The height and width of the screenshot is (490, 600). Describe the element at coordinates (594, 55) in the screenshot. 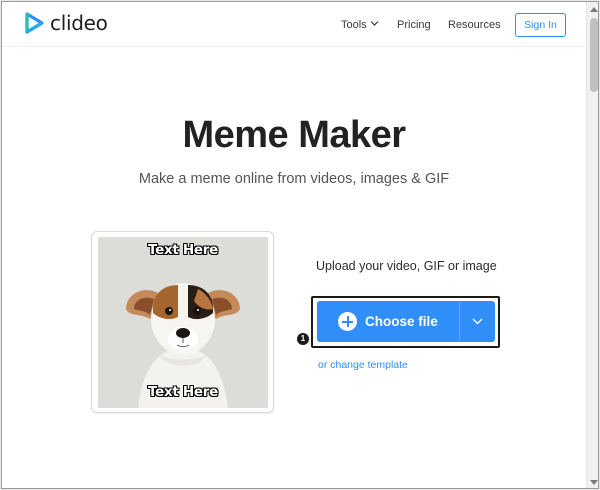

I see `scrollbar-thumb` at that location.